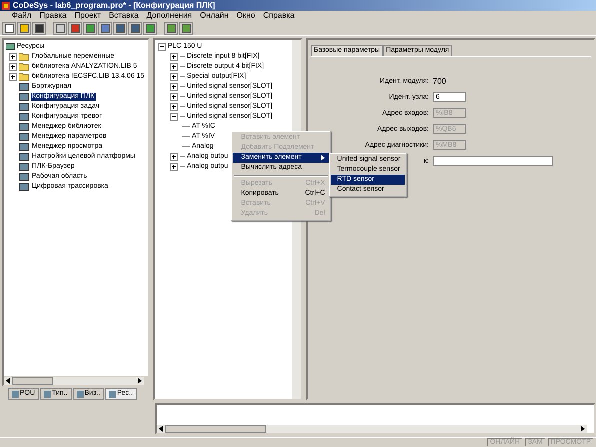 The image size is (596, 447). Describe the element at coordinates (439, 81) in the screenshot. I see `field-value: 700` at that location.